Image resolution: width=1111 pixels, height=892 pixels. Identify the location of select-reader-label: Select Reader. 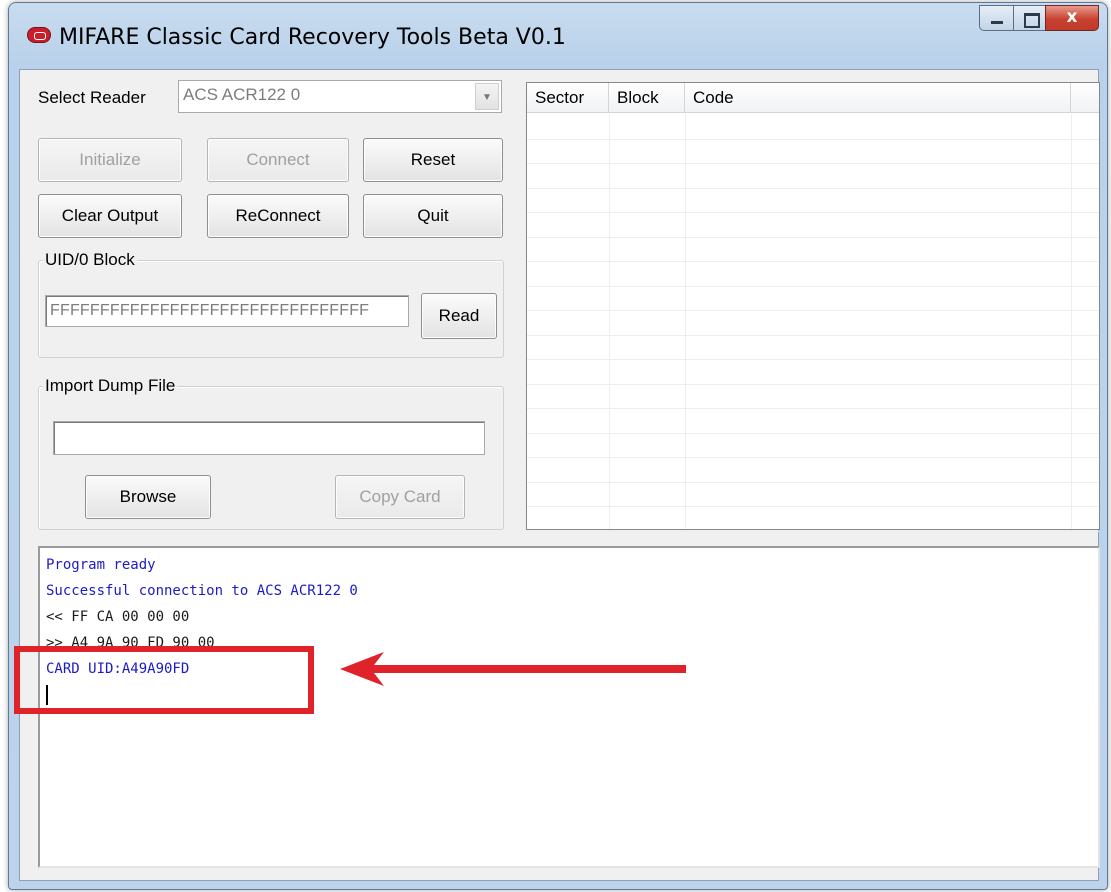
(92, 97).